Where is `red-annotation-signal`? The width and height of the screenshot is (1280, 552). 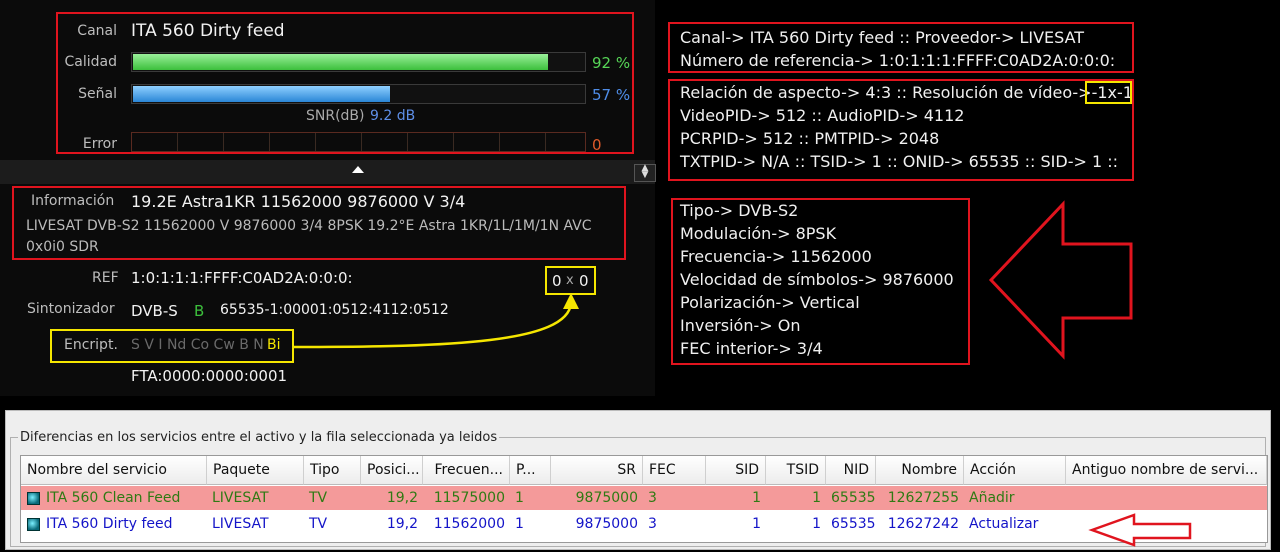
red-annotation-signal is located at coordinates (345, 83).